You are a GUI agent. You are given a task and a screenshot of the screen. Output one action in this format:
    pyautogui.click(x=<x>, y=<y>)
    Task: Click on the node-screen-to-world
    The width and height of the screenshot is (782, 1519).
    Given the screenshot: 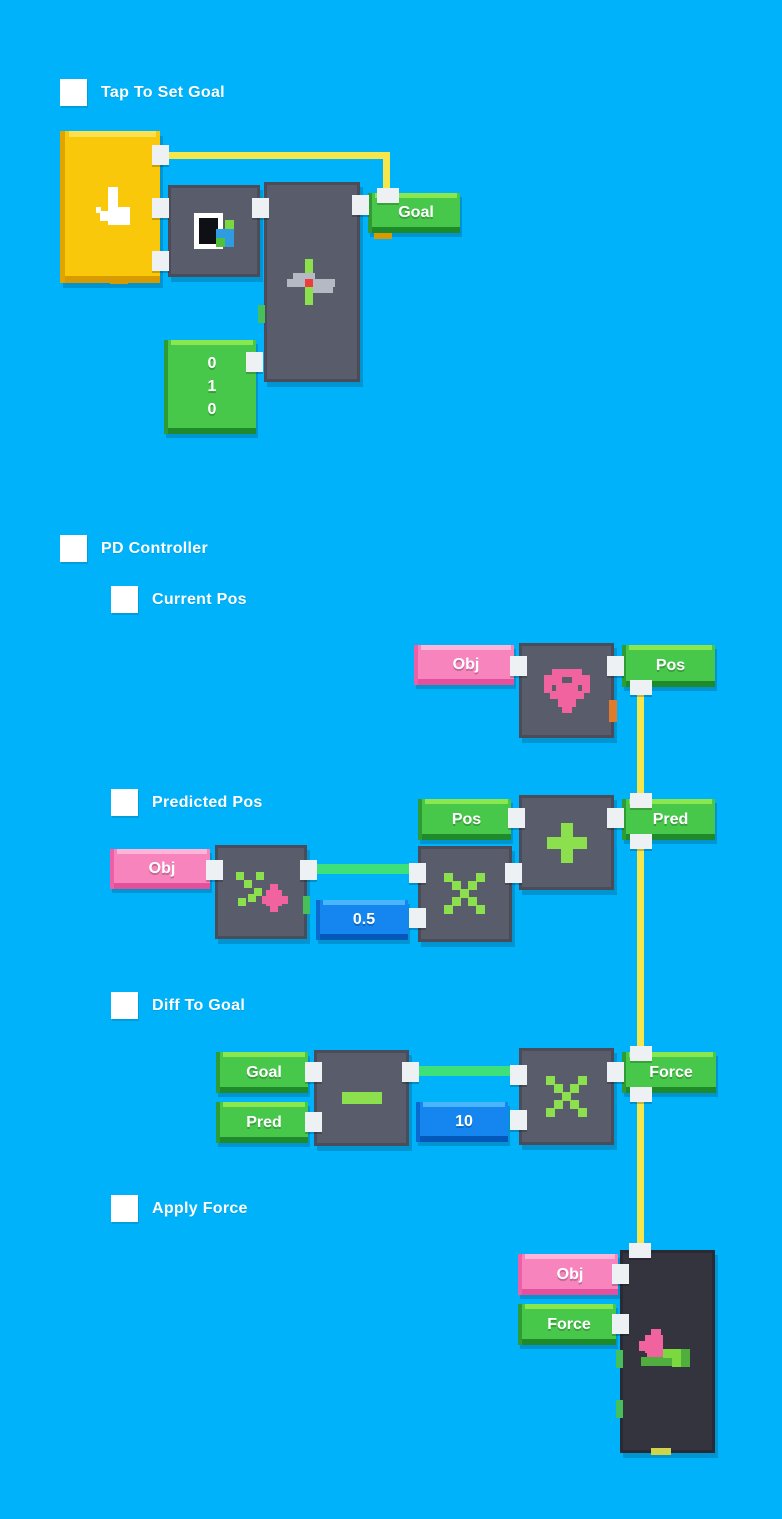 What is the action you would take?
    pyautogui.click(x=214, y=231)
    